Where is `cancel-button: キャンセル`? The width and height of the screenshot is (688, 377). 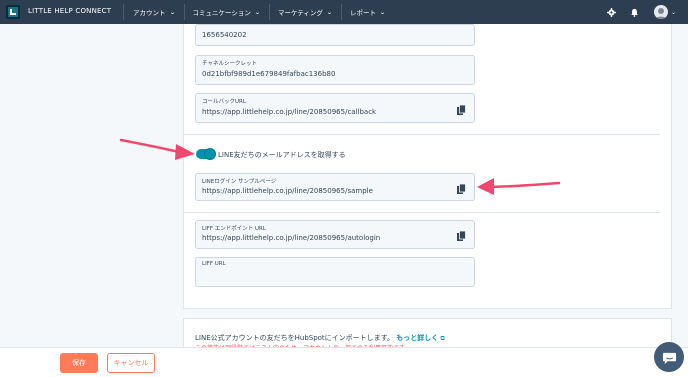 cancel-button: キャンセル is located at coordinates (131, 363).